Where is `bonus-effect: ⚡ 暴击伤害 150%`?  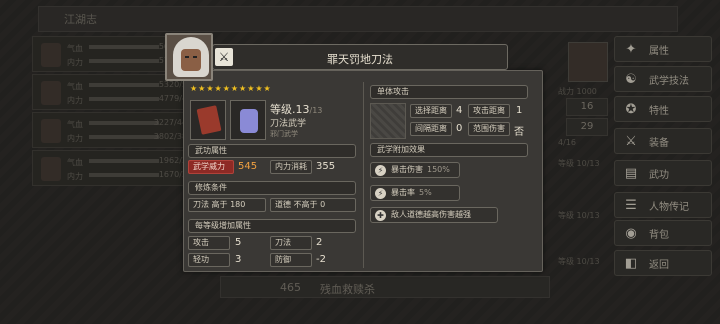
bonus-effect: ⚡ 暴击伤害 150% is located at coordinates (415, 170).